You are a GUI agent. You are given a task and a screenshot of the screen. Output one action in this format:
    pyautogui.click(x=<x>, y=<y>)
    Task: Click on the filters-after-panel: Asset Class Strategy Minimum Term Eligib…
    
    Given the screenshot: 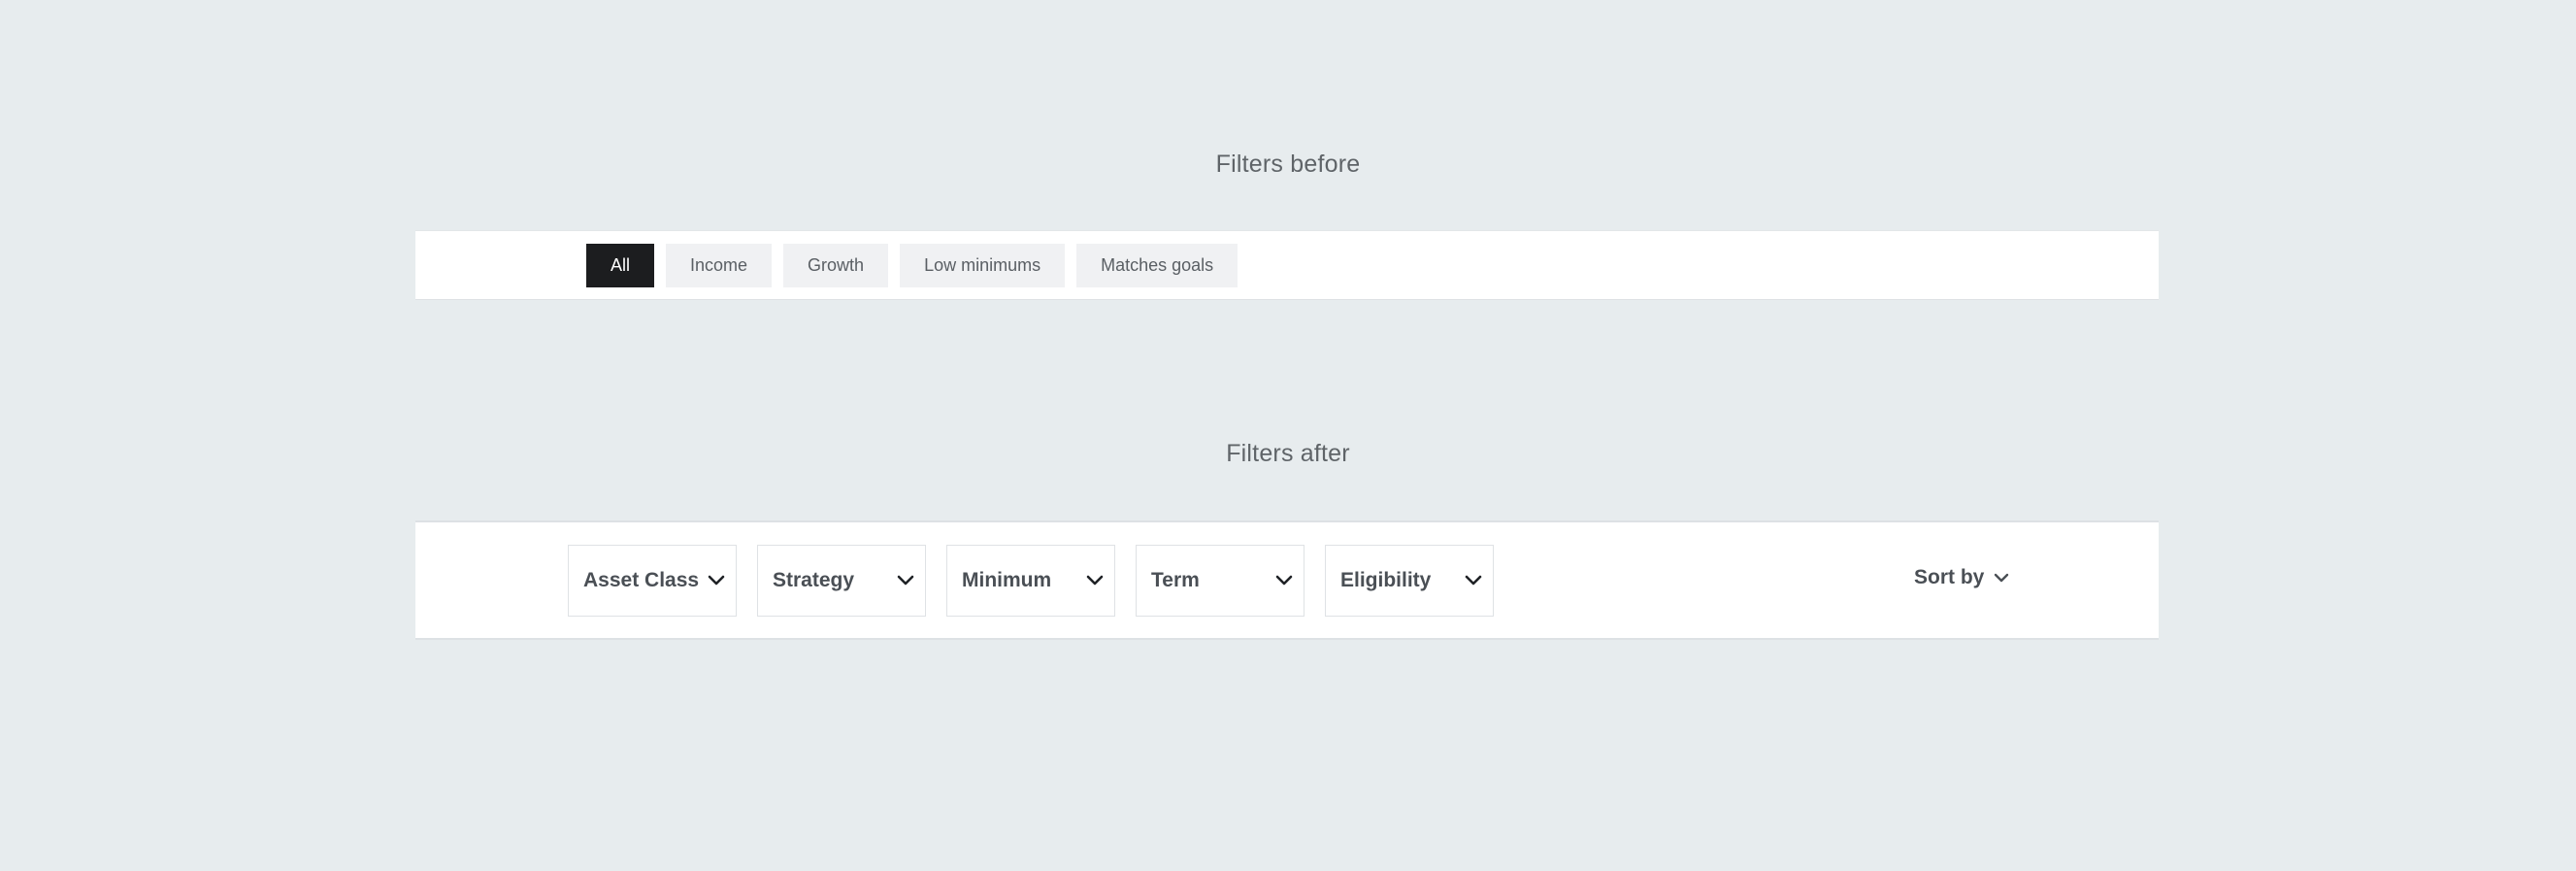 What is the action you would take?
    pyautogui.click(x=1287, y=580)
    